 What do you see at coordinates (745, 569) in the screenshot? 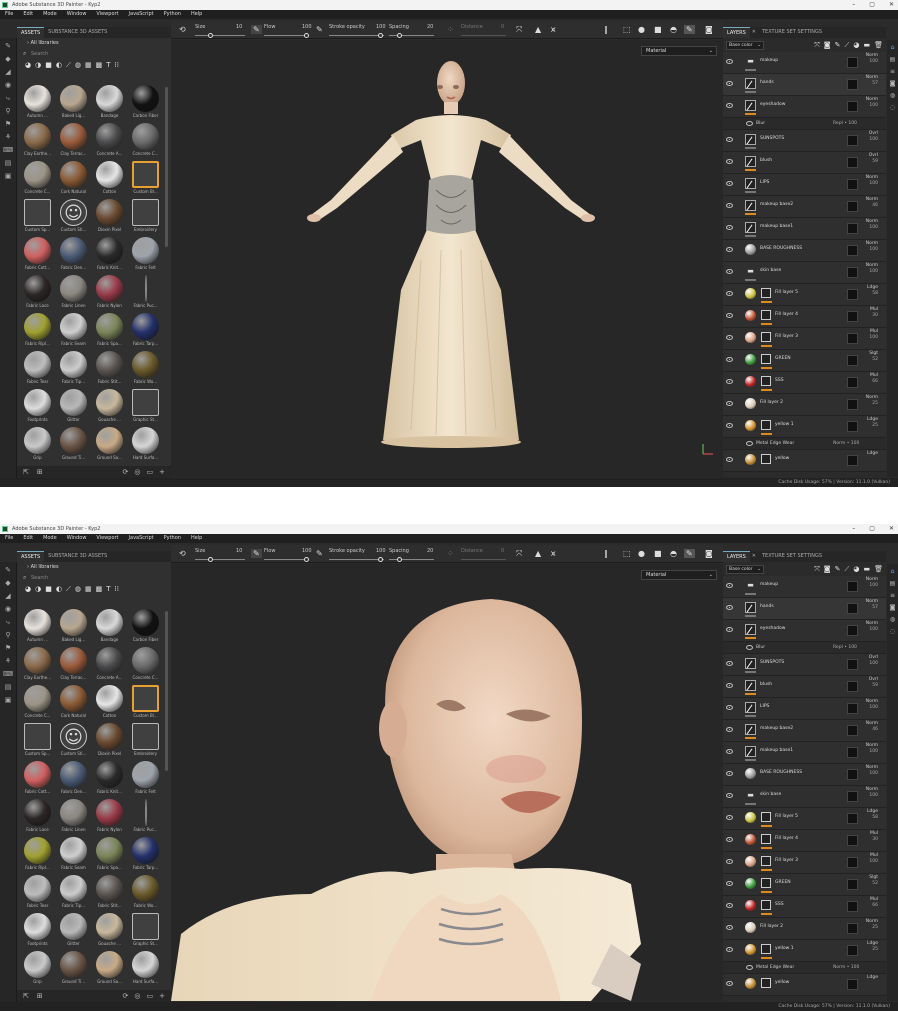
I see `channel-select: Base color ⌄` at bounding box center [745, 569].